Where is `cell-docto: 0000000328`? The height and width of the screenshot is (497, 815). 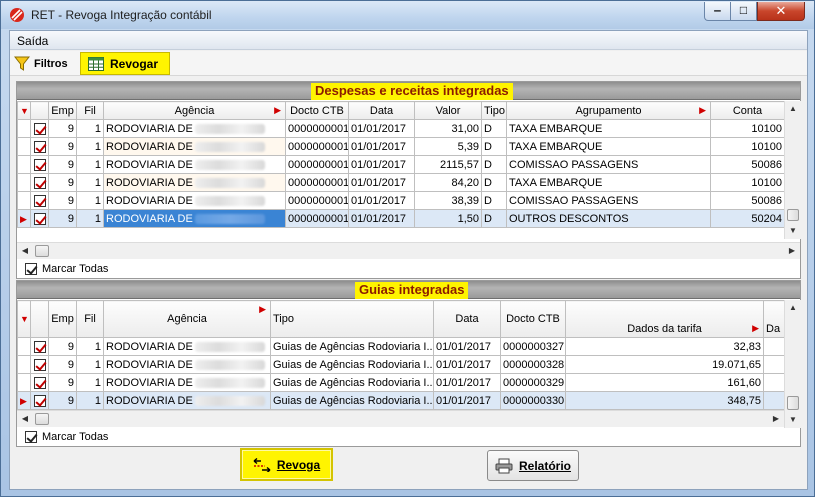
cell-docto: 0000000328 is located at coordinates (533, 364).